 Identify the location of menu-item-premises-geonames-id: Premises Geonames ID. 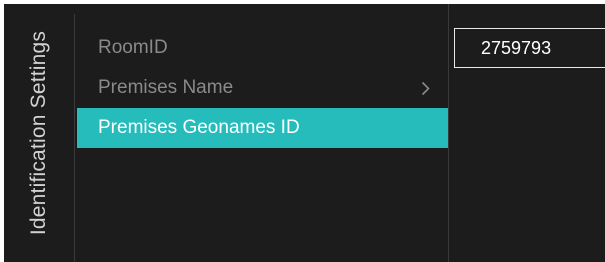
(262, 128).